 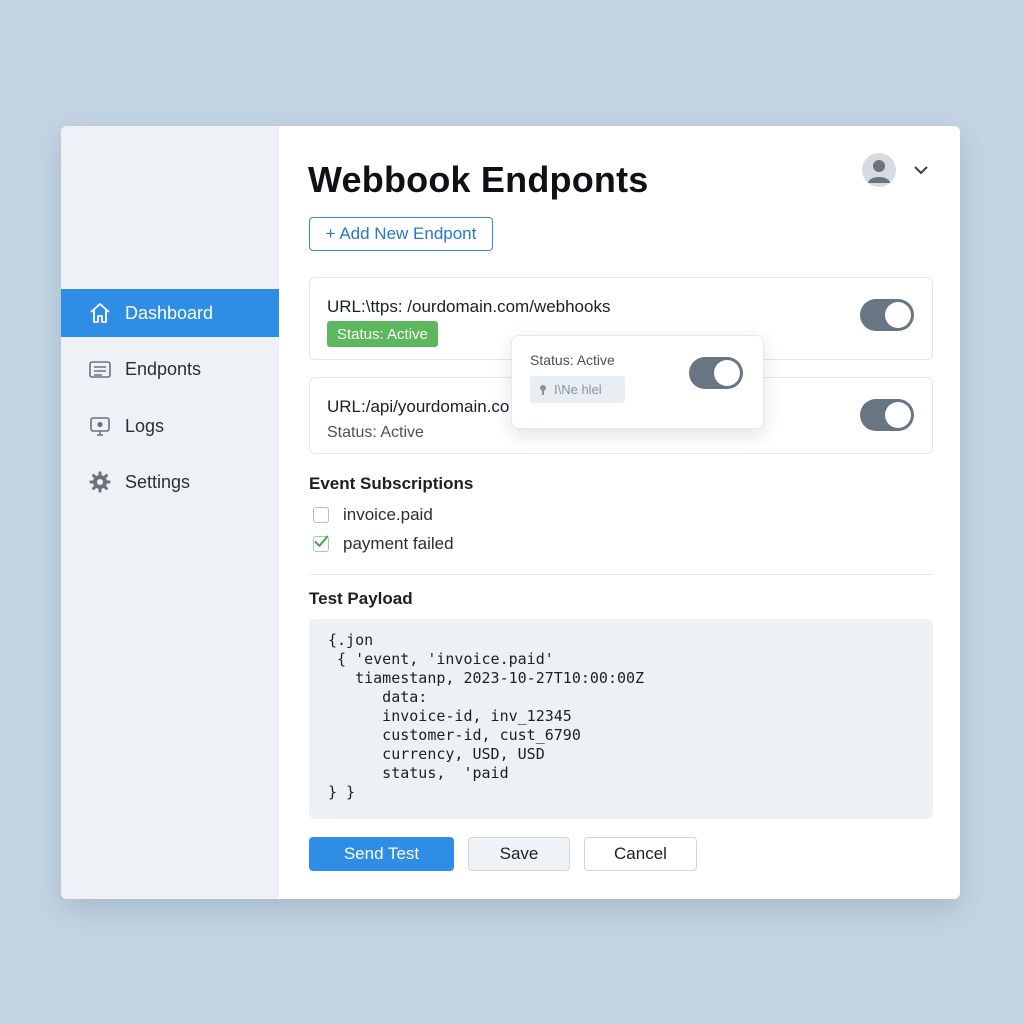 I want to click on save-button: Save, so click(x=519, y=854).